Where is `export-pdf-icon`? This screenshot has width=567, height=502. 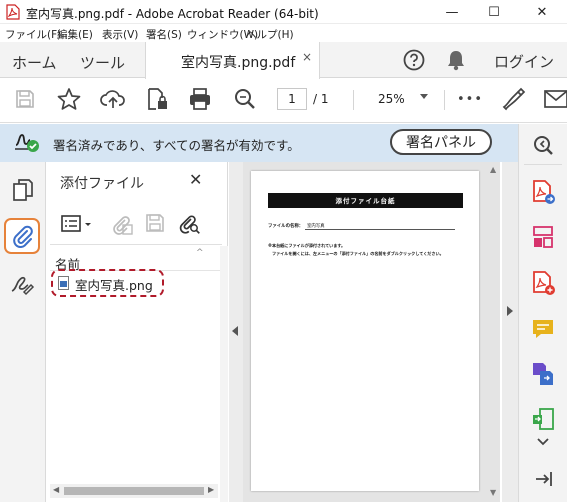 export-pdf-icon is located at coordinates (543, 192).